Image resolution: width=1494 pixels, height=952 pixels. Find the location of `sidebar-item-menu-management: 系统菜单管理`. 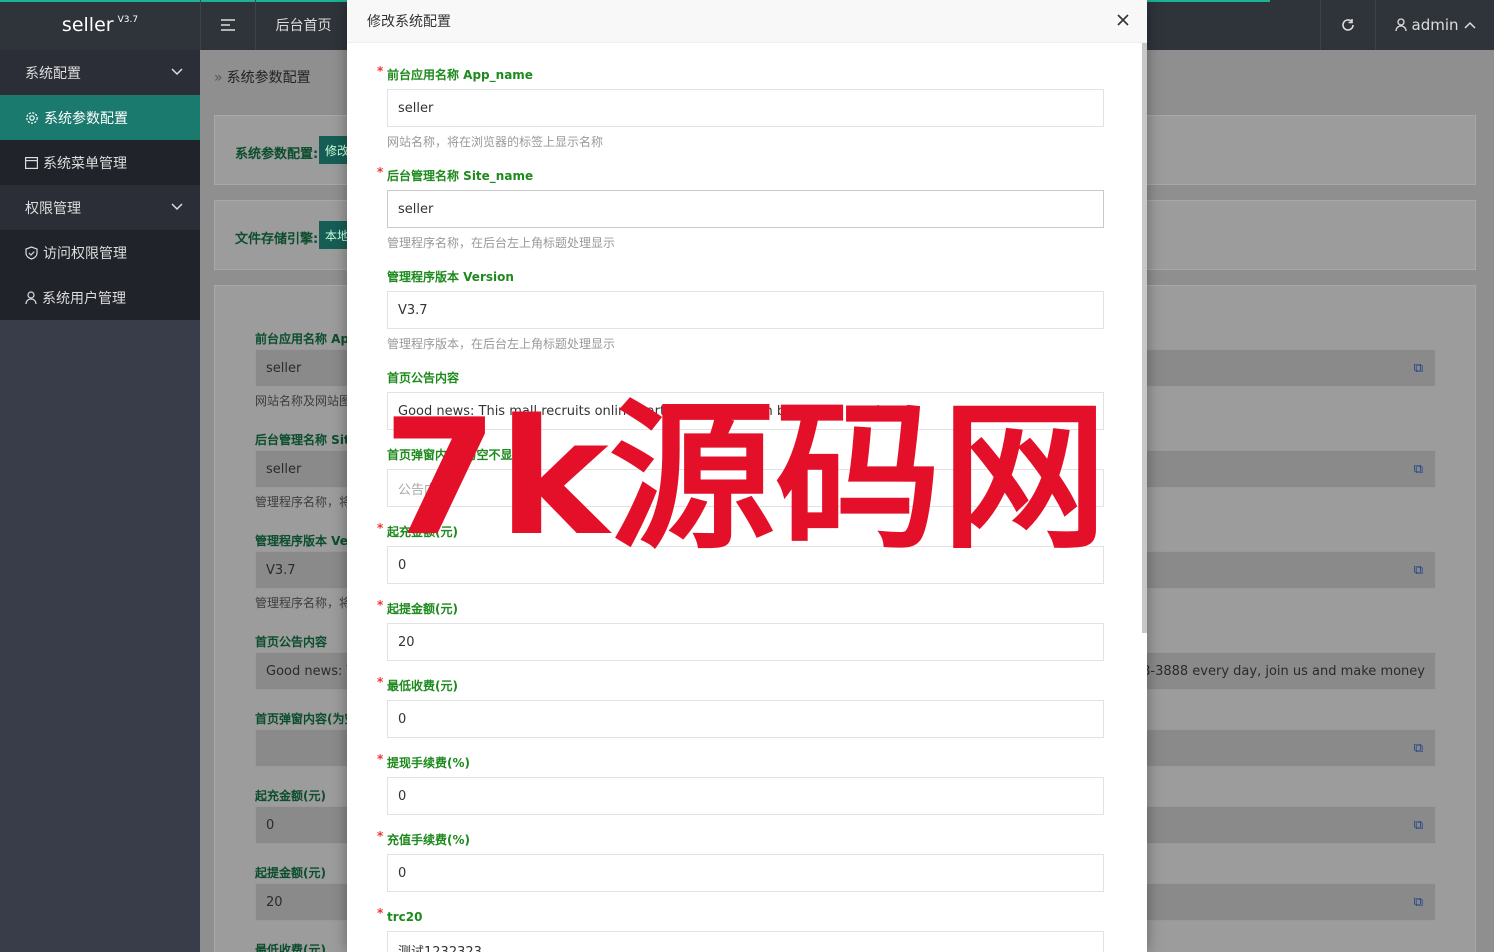

sidebar-item-menu-management: 系统菜单管理 is located at coordinates (100, 162).